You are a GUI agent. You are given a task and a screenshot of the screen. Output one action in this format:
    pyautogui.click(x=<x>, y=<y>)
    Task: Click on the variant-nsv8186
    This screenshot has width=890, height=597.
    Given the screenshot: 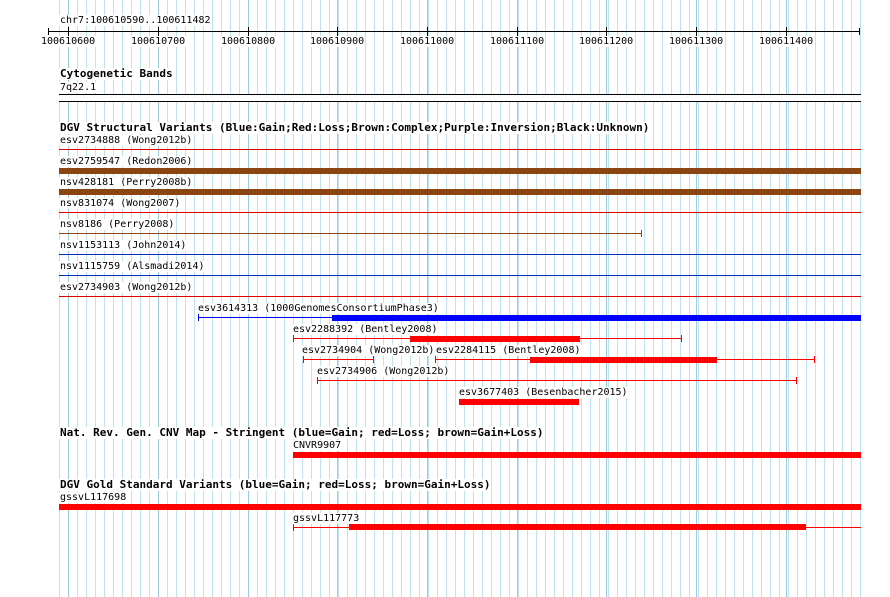 What is the action you would take?
    pyautogui.click(x=350, y=233)
    